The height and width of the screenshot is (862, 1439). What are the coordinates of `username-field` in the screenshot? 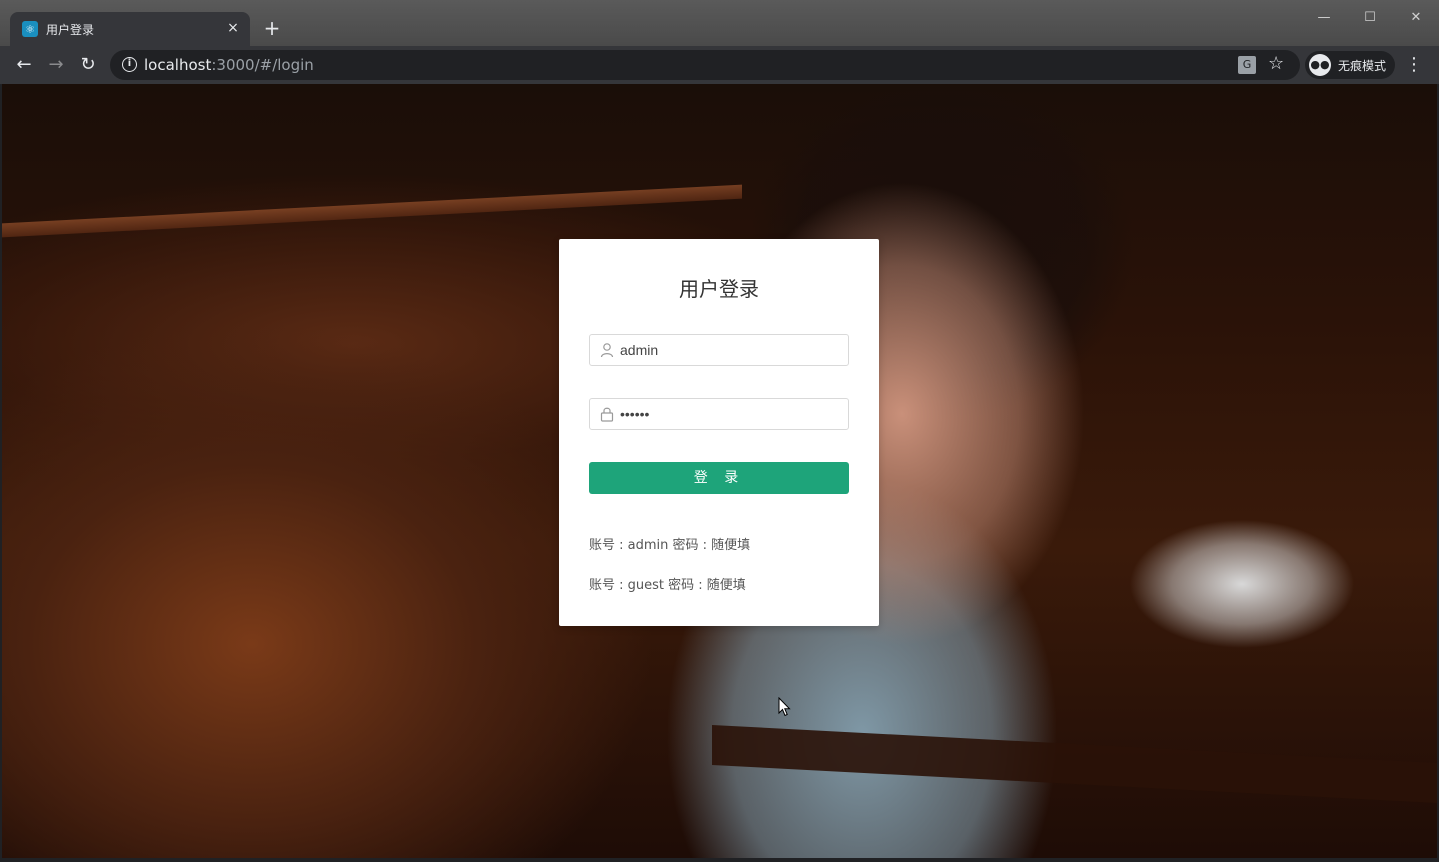 It's located at (719, 350).